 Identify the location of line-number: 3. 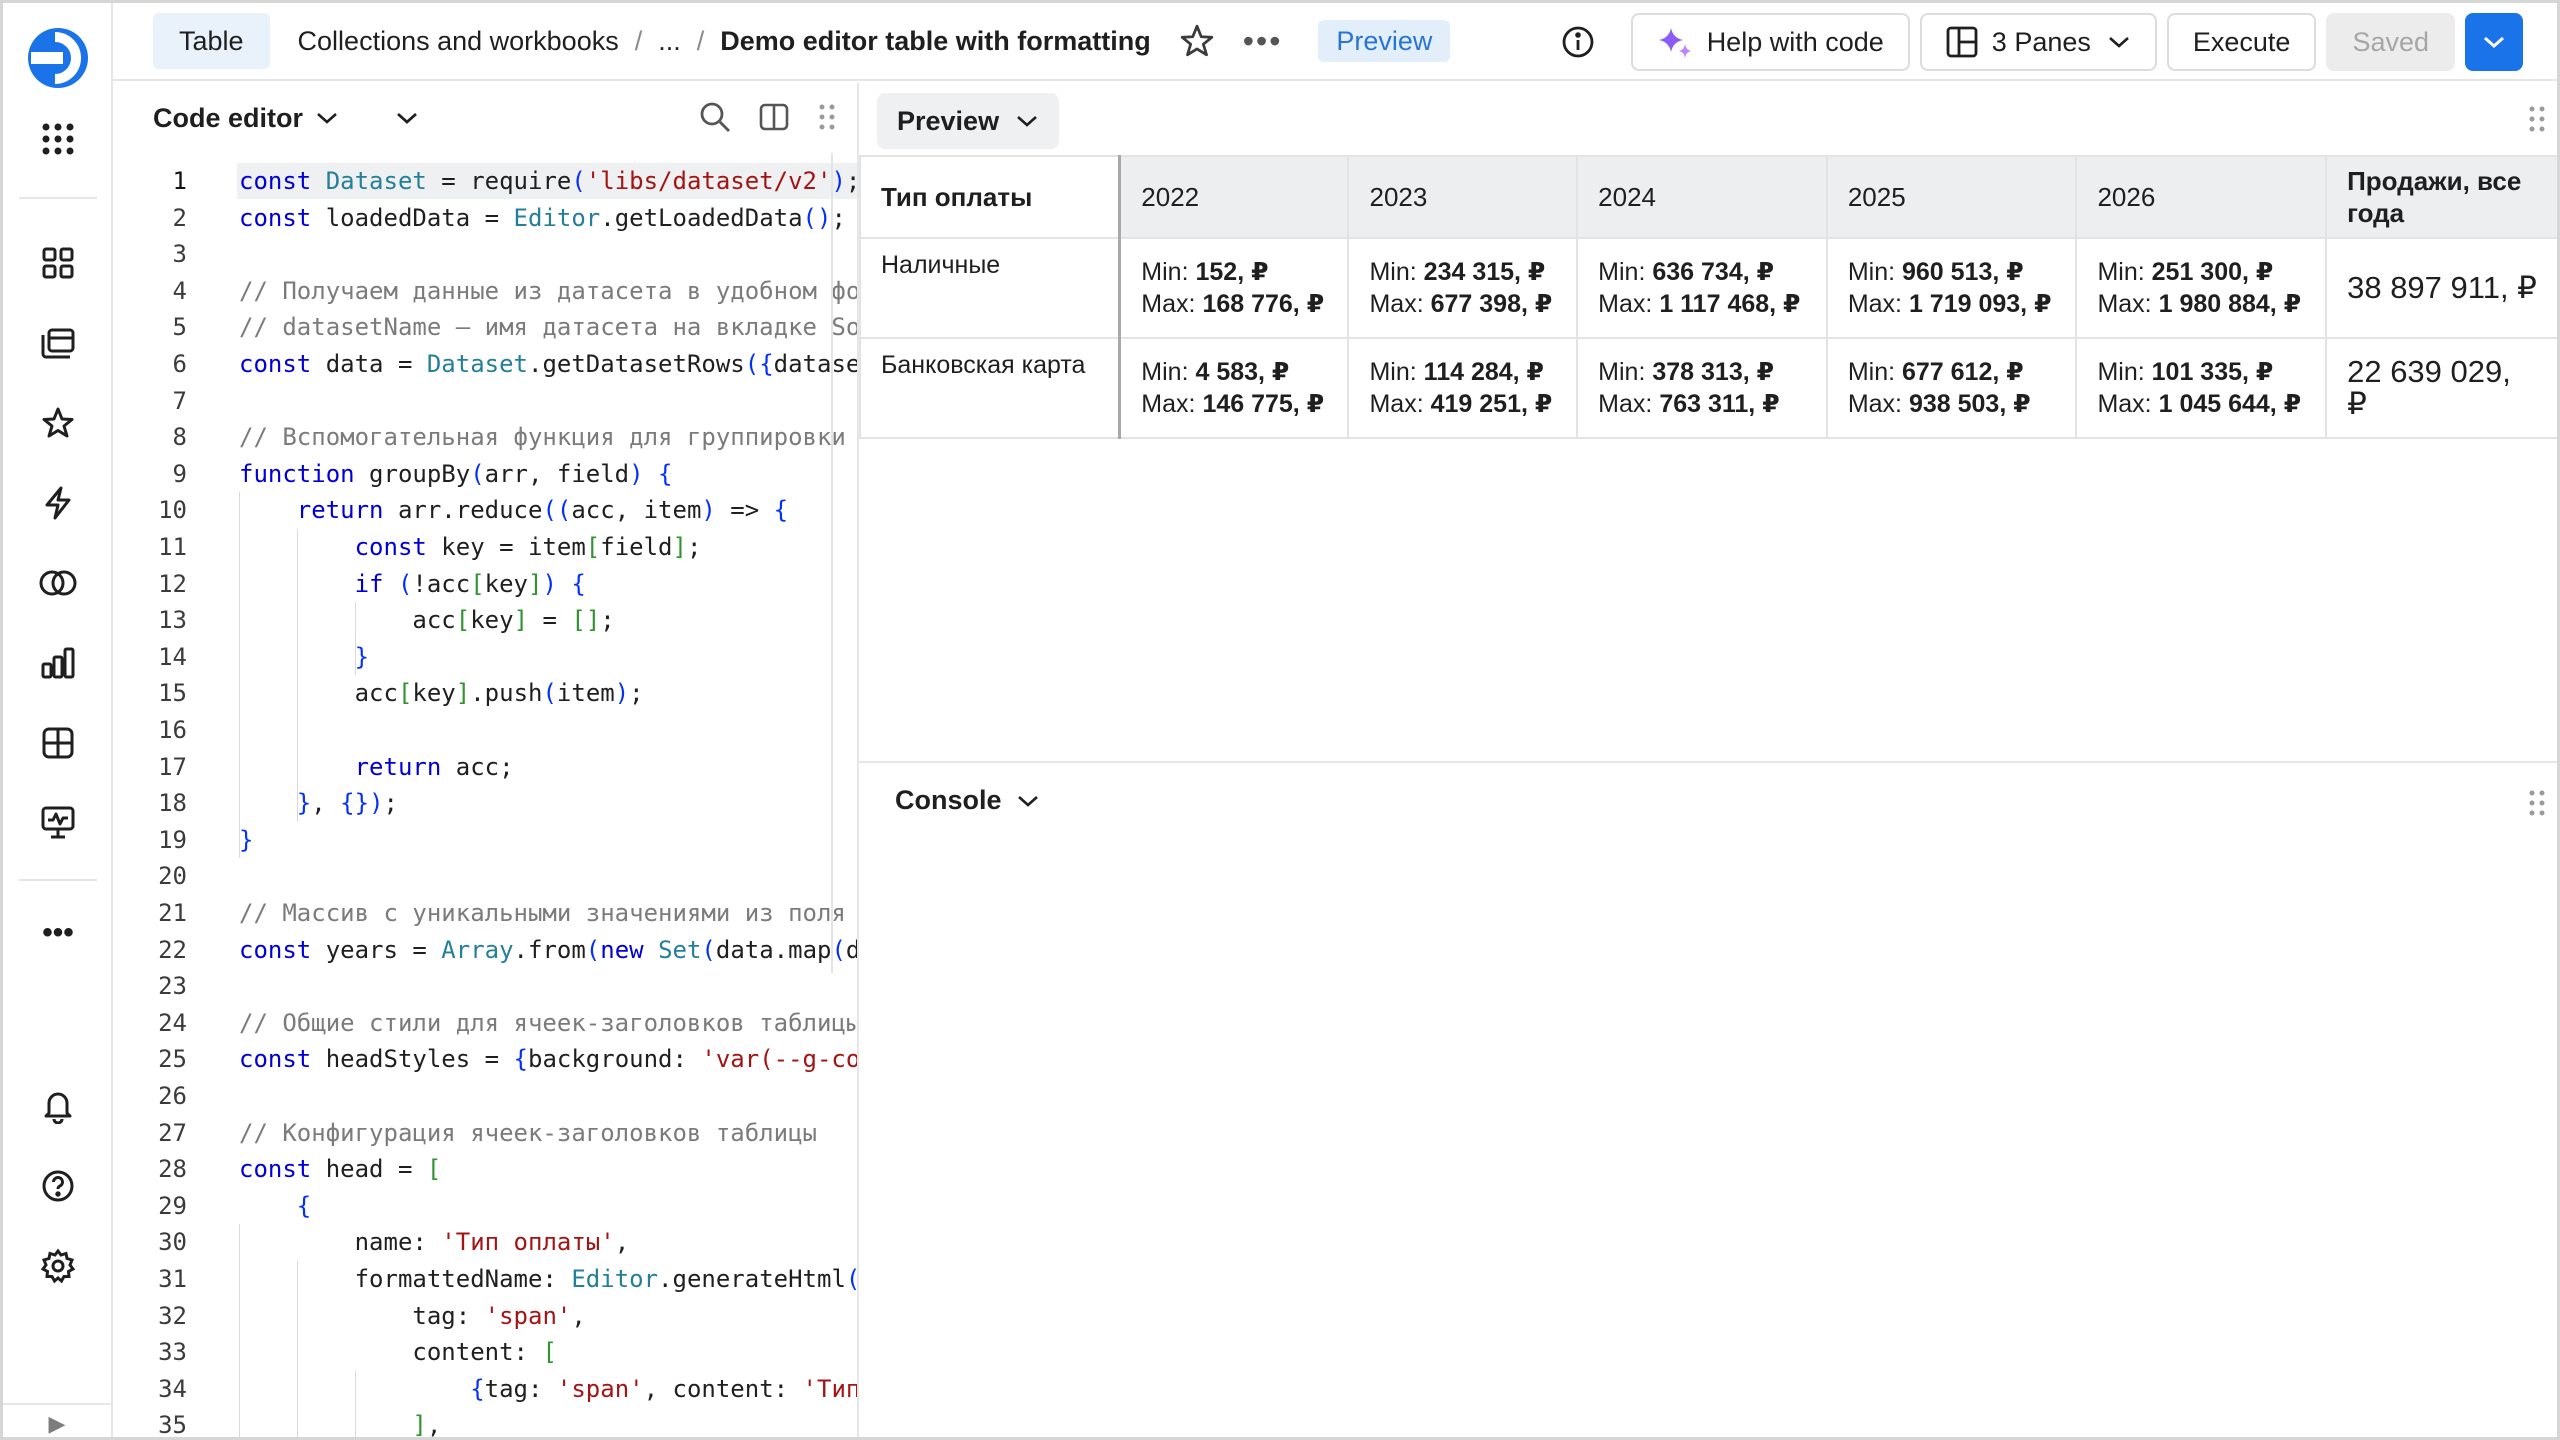
(179, 254).